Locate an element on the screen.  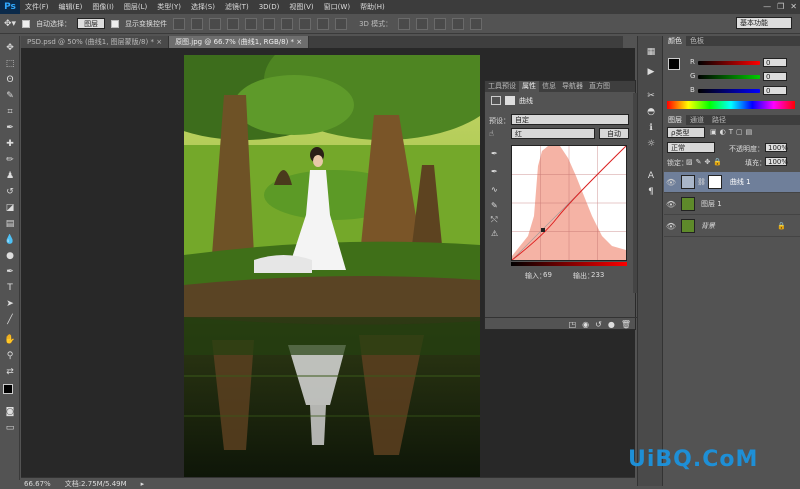
curves-graph is located at coordinates (569, 203).